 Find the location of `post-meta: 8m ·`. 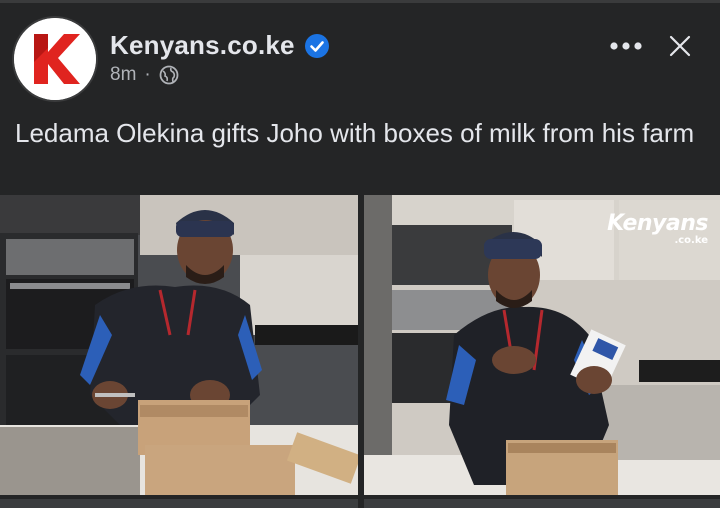

post-meta: 8m · is located at coordinates (144, 75).